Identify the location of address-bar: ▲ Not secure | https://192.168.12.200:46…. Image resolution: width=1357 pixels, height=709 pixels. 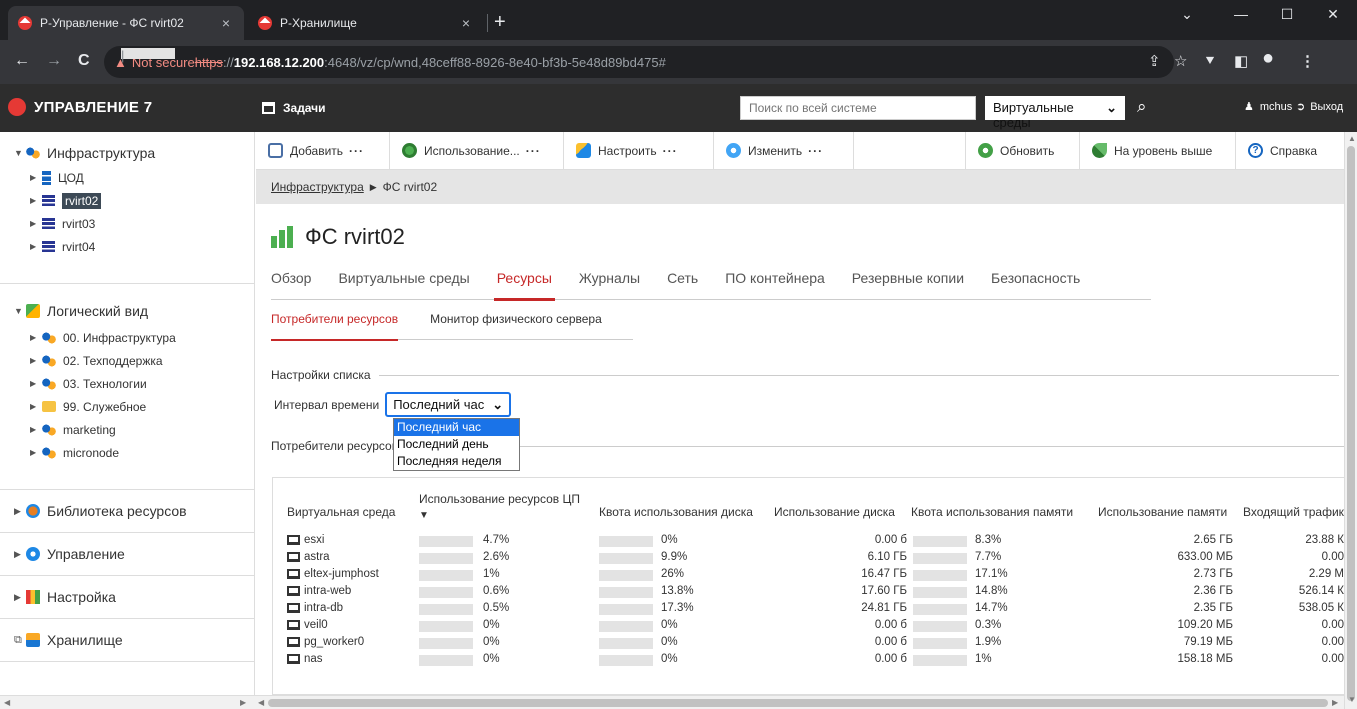
(639, 62).